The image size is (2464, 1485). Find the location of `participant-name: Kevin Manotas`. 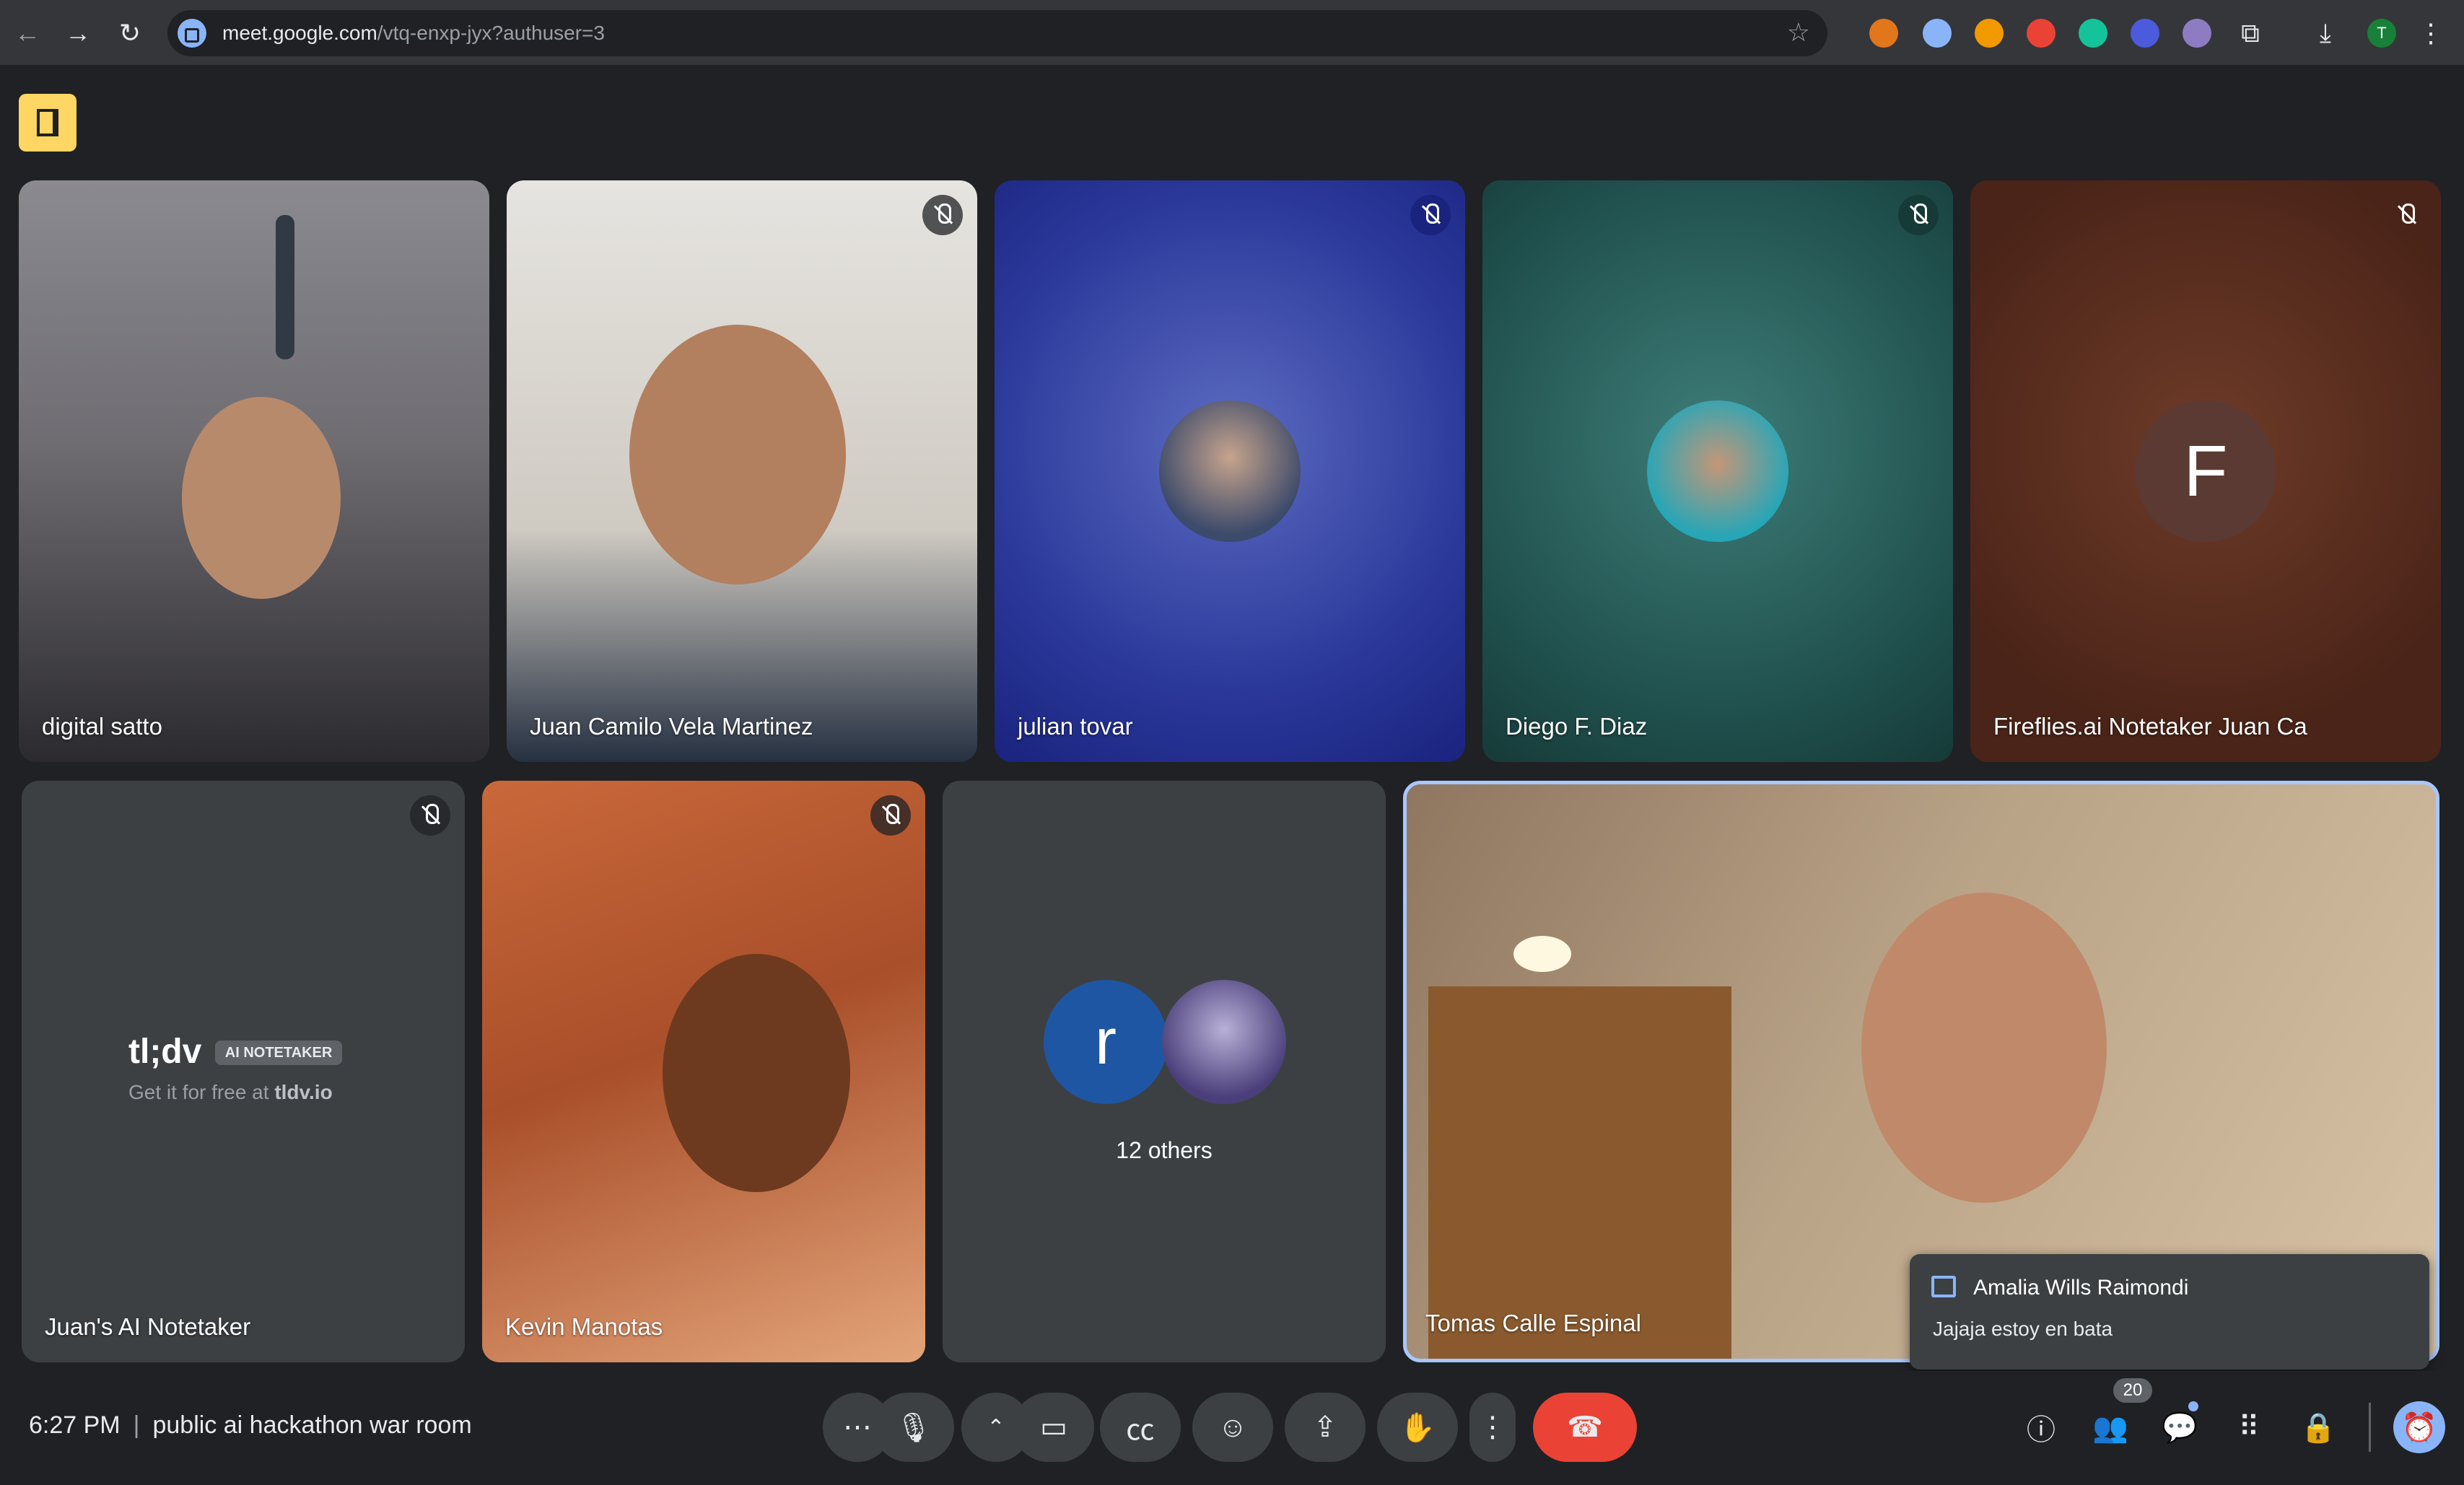

participant-name: Kevin Manotas is located at coordinates (584, 1326).